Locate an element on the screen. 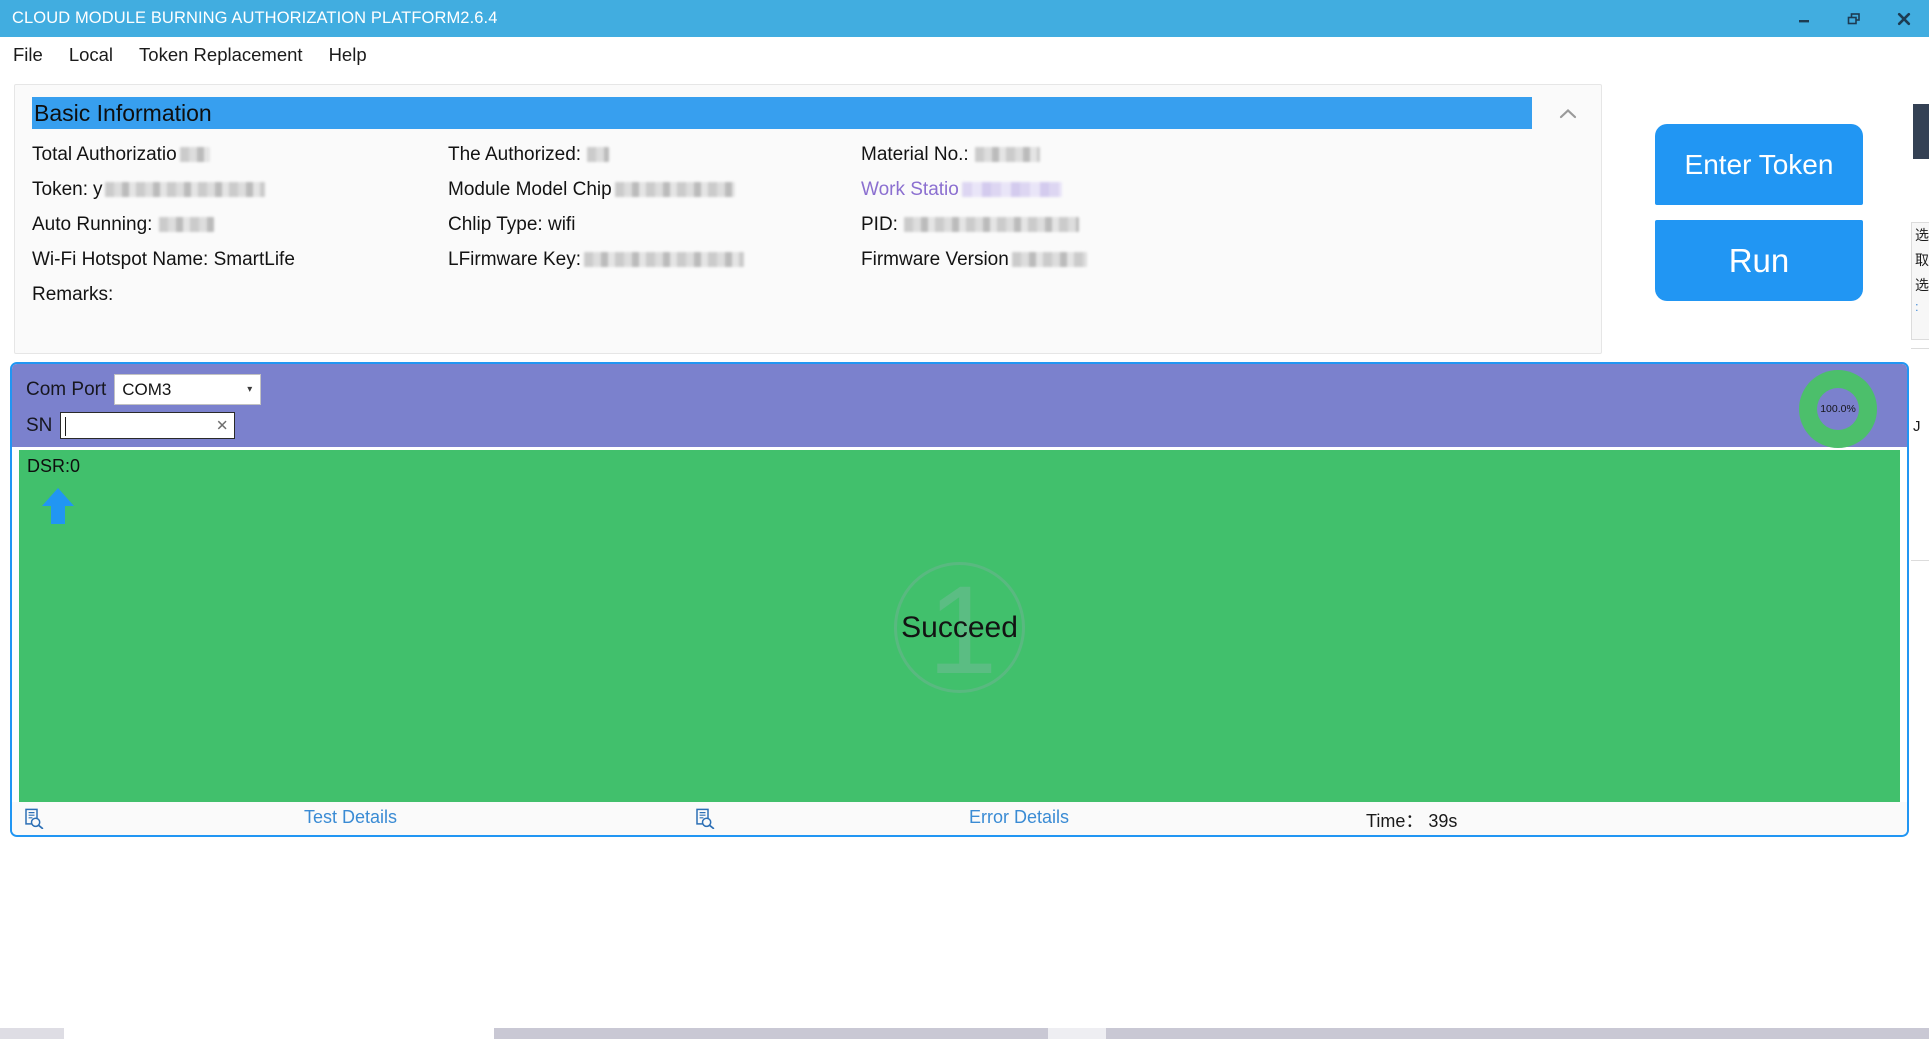 This screenshot has width=1929, height=1039. info-label: Wi-Fi Hotspot Name: SmartLife is located at coordinates (163, 259).